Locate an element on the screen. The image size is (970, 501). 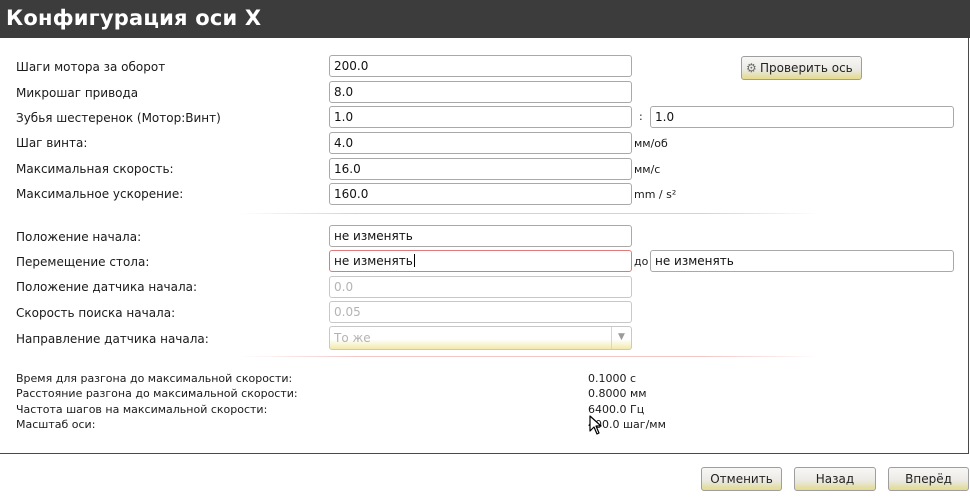
microstep-field: 8.0 is located at coordinates (480, 92).